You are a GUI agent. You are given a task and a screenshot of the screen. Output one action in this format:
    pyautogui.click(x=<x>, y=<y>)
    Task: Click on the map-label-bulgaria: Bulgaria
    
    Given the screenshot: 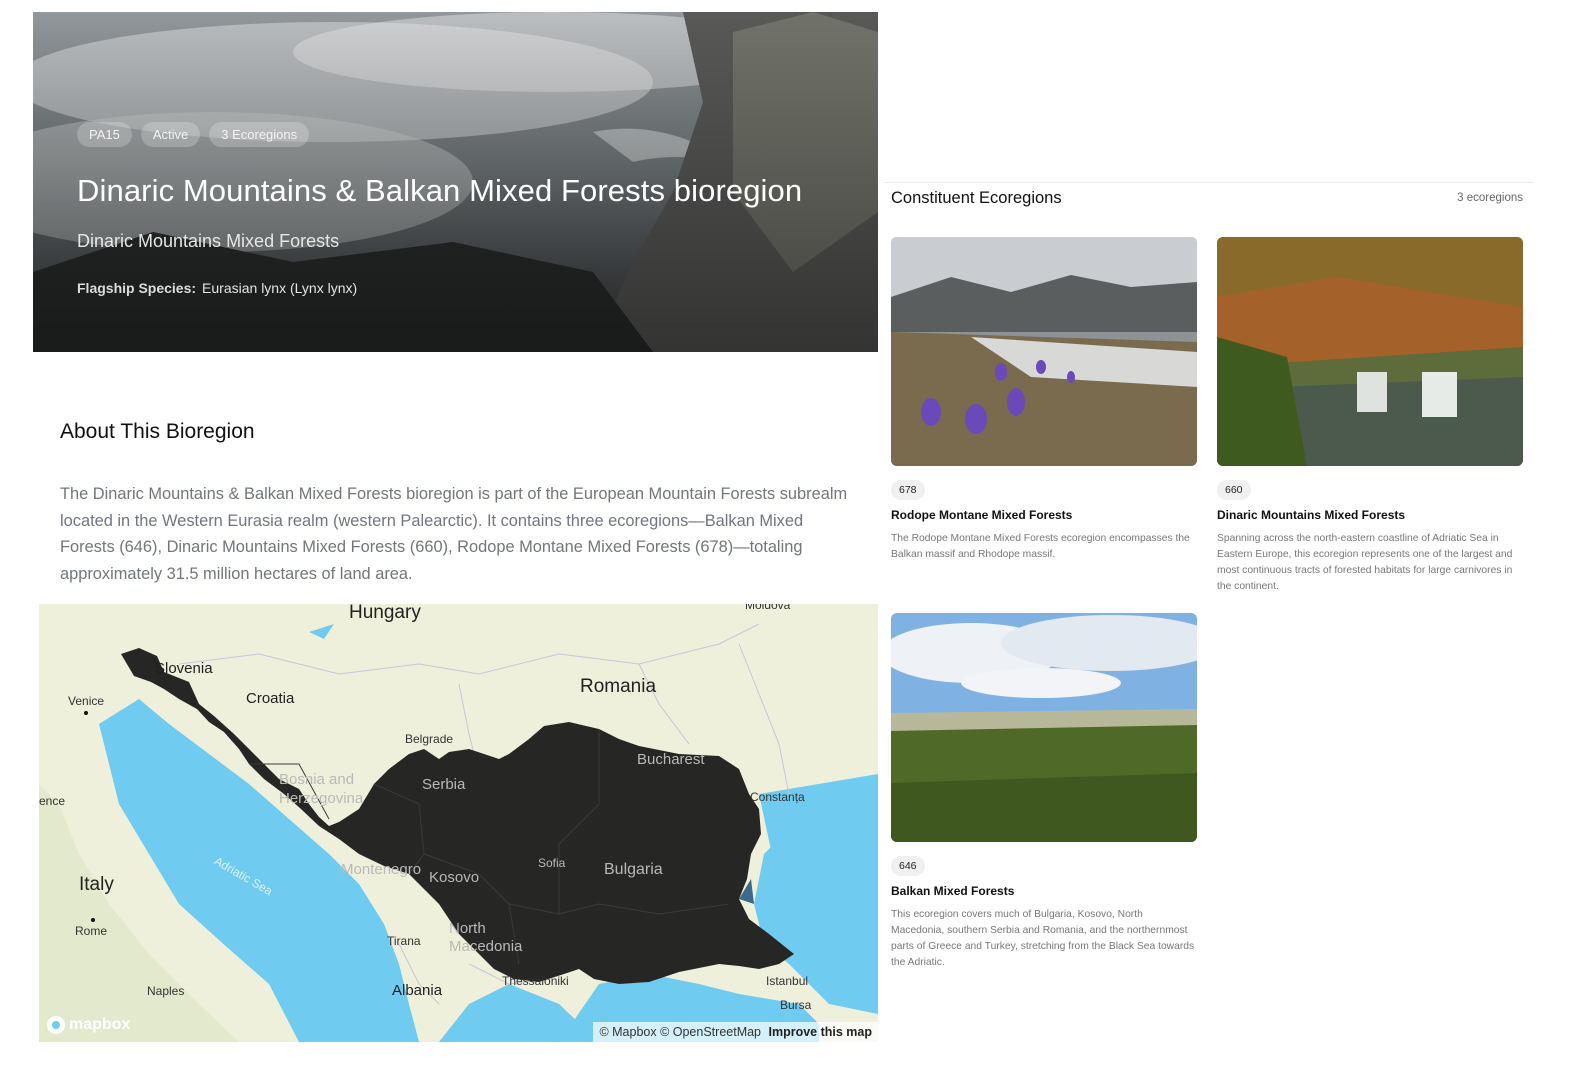 What is the action you would take?
    pyautogui.click(x=633, y=869)
    